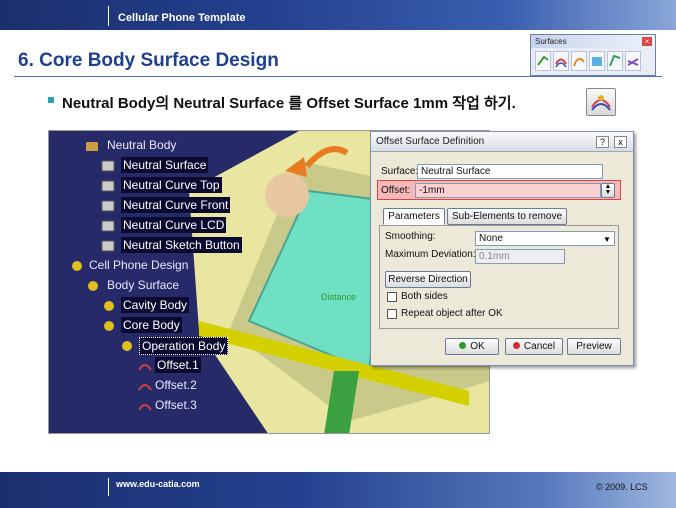 This screenshot has width=676, height=508. Describe the element at coordinates (602, 142) in the screenshot. I see `help-icon: ?` at that location.